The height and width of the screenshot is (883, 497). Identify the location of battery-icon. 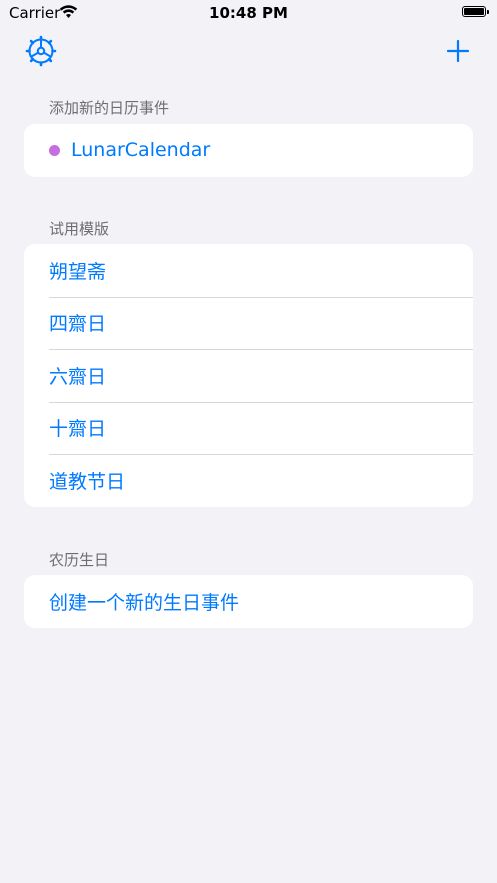
(475, 11).